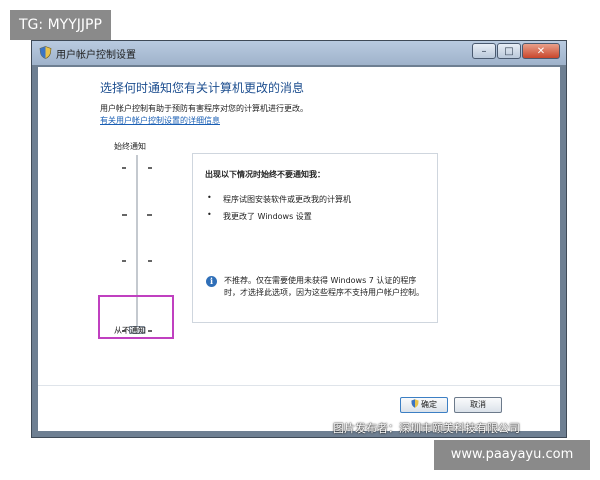  What do you see at coordinates (287, 199) in the screenshot?
I see `panel-list-item: 程序试图安装软件或更改我的计算机` at bounding box center [287, 199].